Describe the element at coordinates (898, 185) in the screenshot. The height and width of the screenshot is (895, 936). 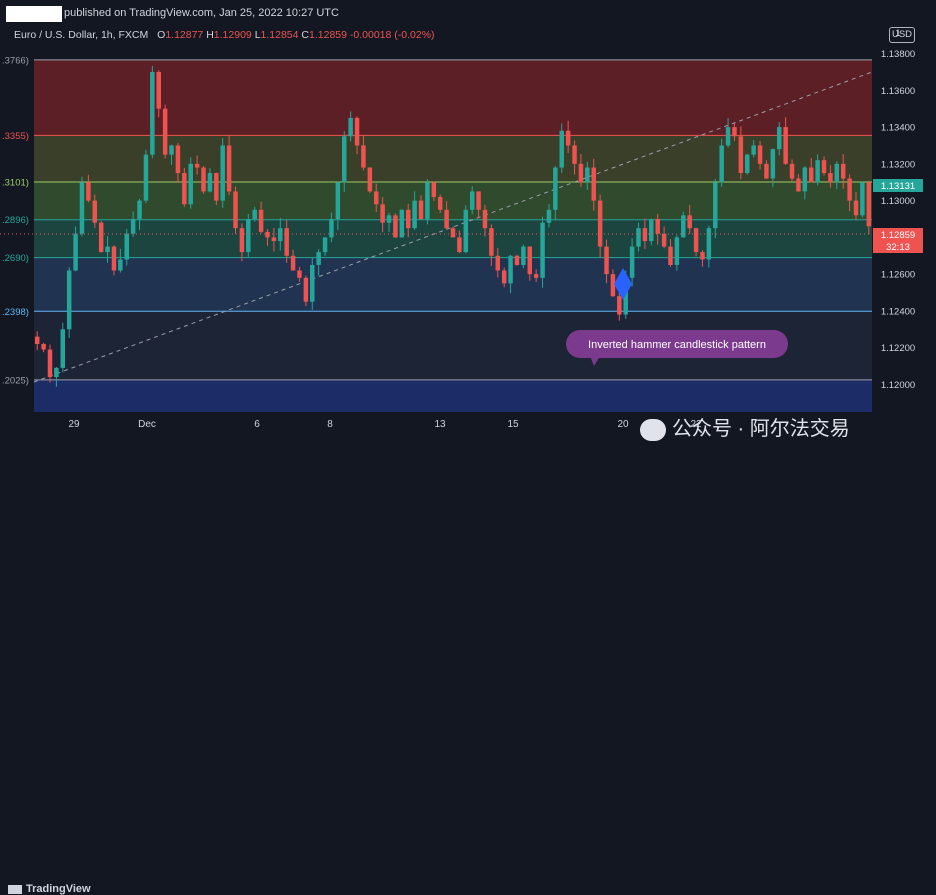
I see `last-price-label: 1.13131` at that location.